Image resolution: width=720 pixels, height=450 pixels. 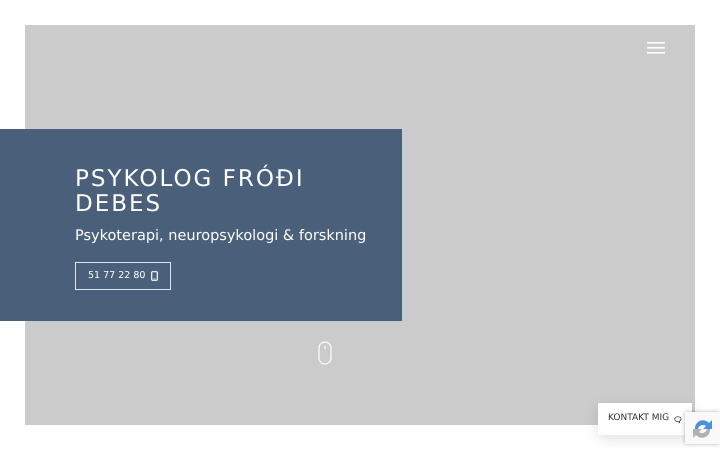 What do you see at coordinates (325, 353) in the screenshot?
I see `mouse-icon` at bounding box center [325, 353].